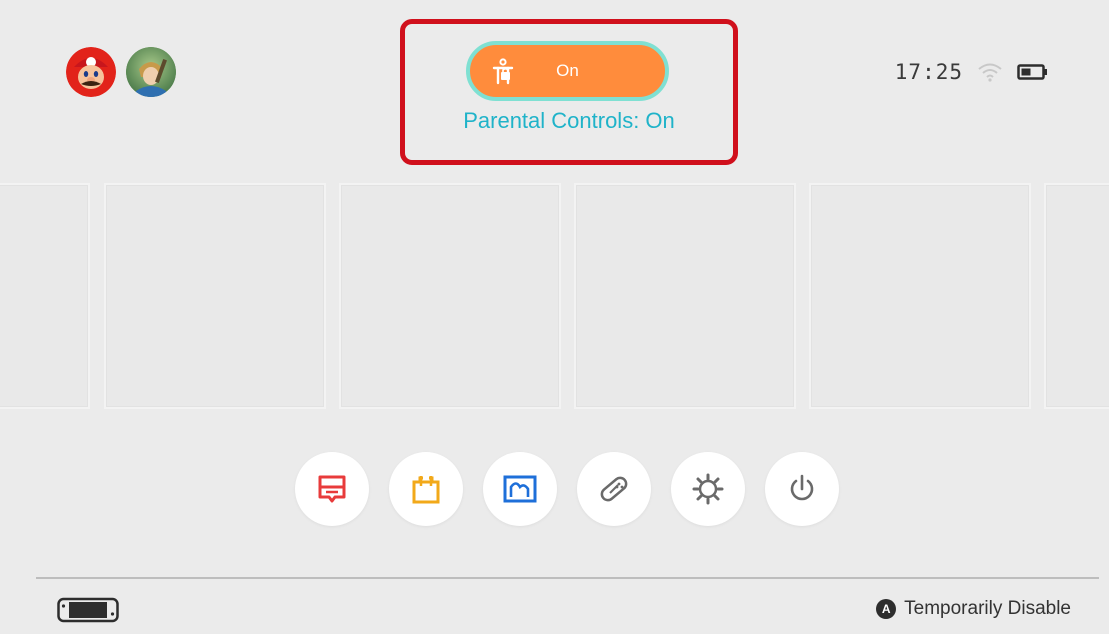 This screenshot has width=1109, height=634. Describe the element at coordinates (567, 489) in the screenshot. I see `home-menu-dock` at that location.